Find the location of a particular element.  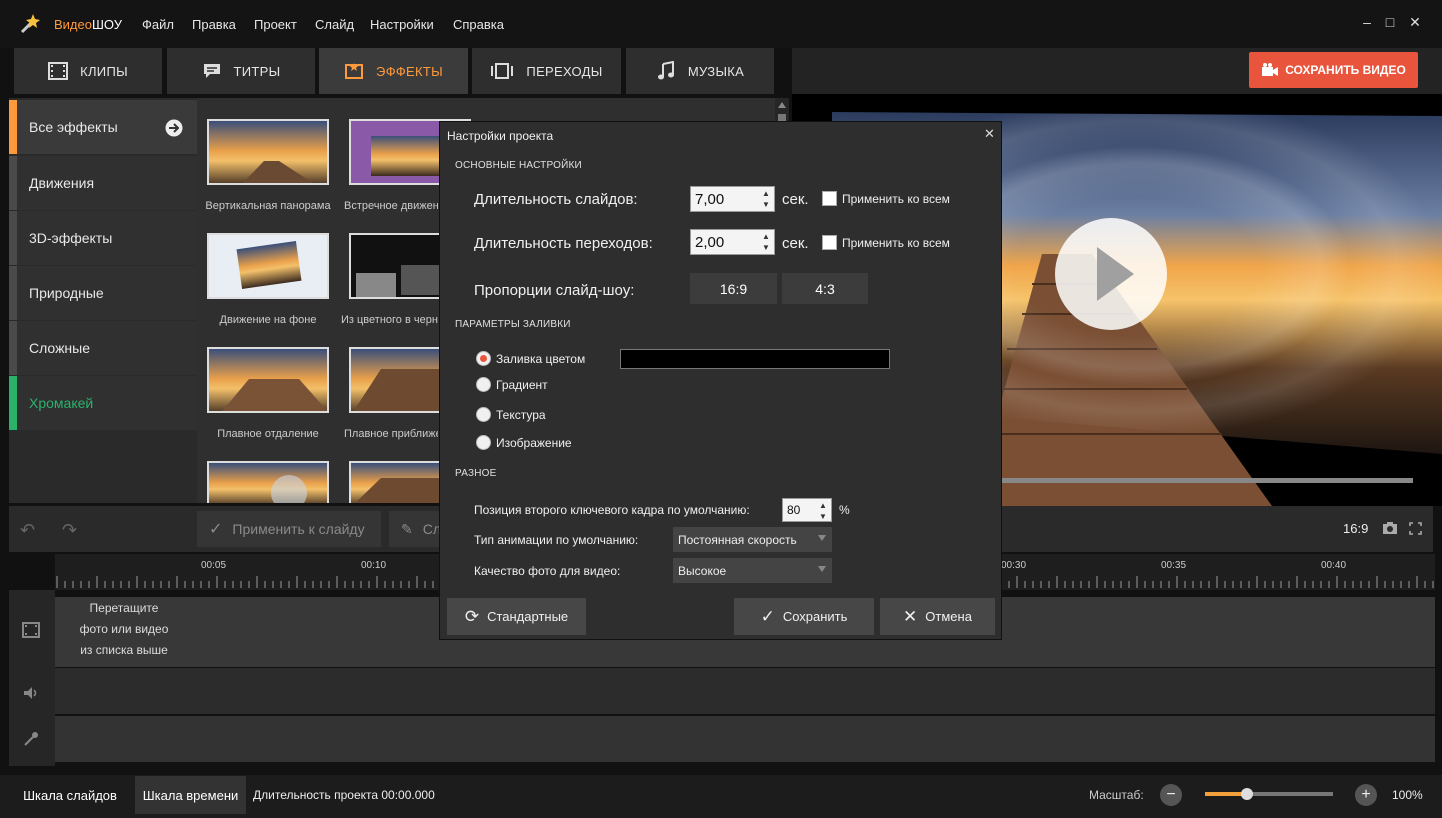

slide-duration-input: 7,00 ▲ ▼ is located at coordinates (732, 199).